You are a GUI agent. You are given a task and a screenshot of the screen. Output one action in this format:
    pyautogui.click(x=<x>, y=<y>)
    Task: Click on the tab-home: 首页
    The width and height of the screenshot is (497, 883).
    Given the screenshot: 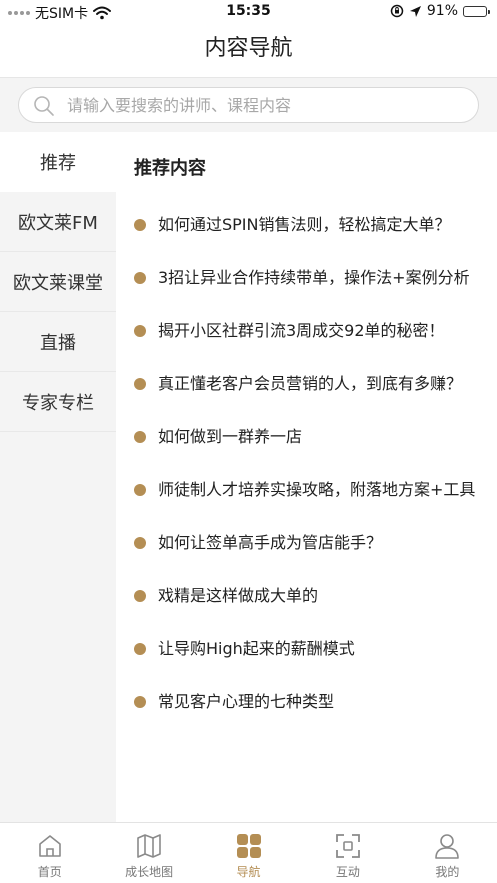 What is the action you would take?
    pyautogui.click(x=49, y=853)
    